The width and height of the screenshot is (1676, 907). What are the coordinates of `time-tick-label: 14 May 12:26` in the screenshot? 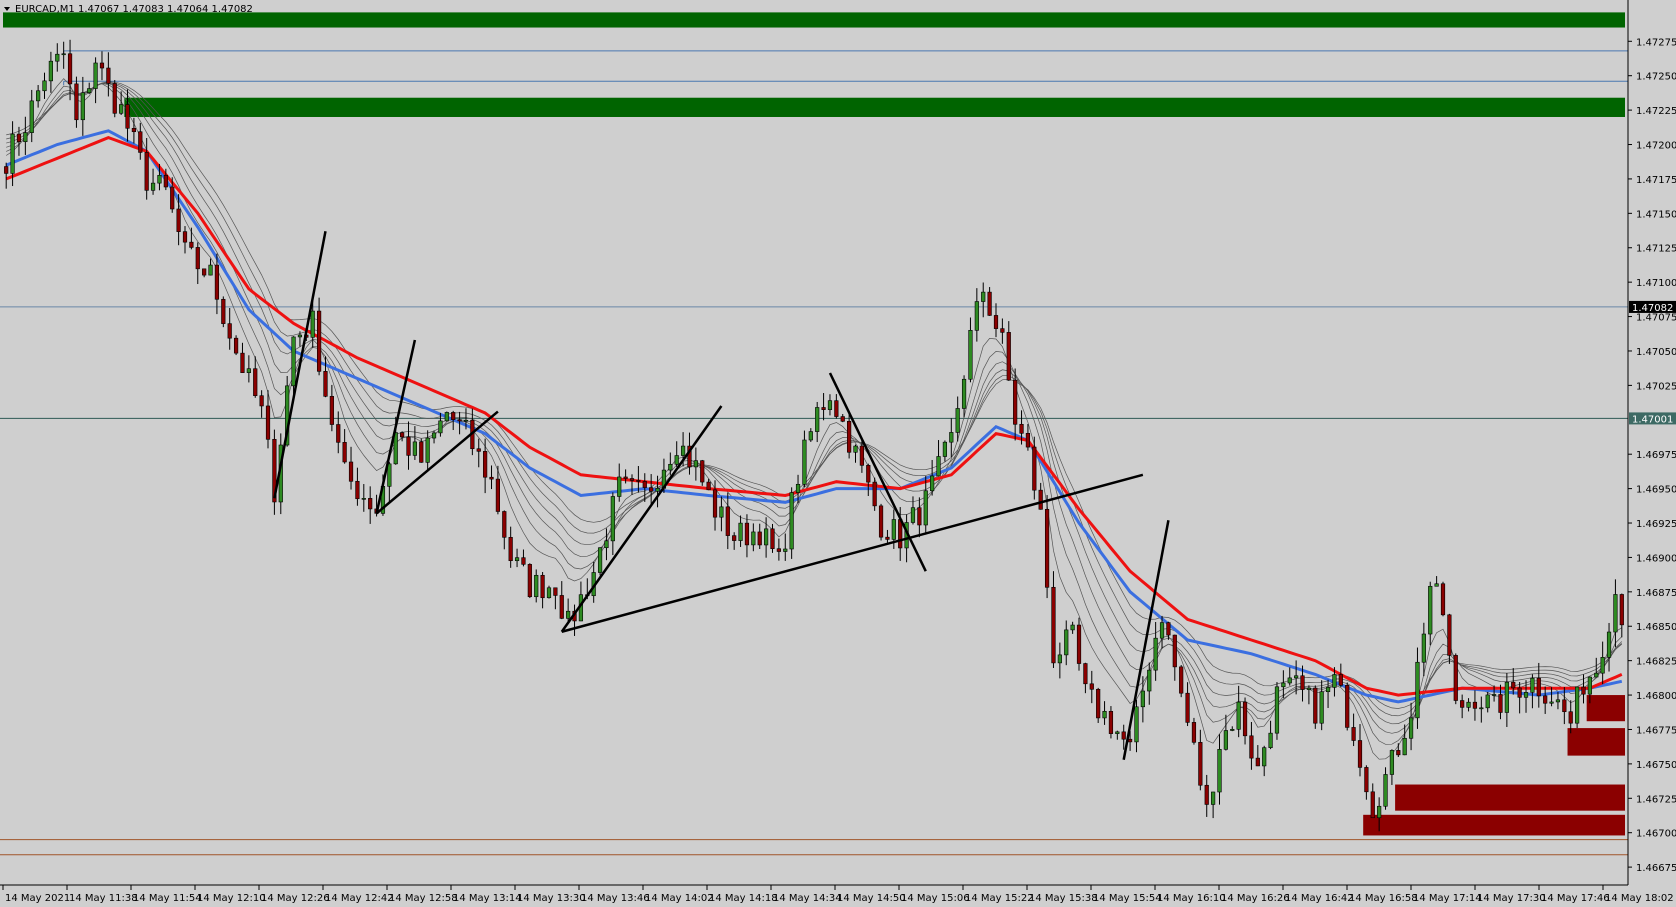 It's located at (295, 898).